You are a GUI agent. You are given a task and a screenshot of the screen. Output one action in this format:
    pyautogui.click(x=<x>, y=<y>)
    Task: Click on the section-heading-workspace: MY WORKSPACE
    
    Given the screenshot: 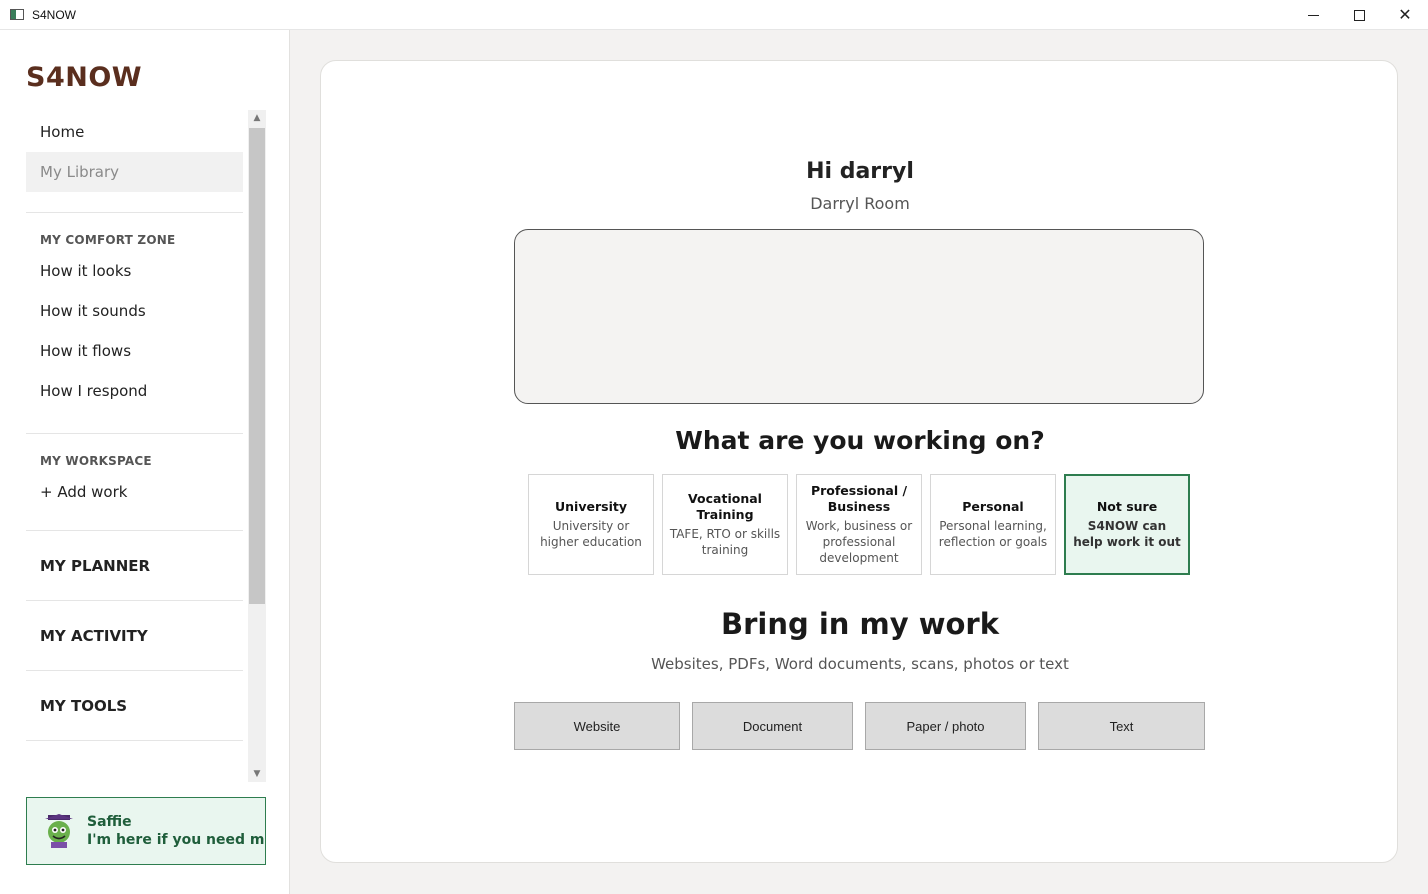 What is the action you would take?
    pyautogui.click(x=96, y=461)
    